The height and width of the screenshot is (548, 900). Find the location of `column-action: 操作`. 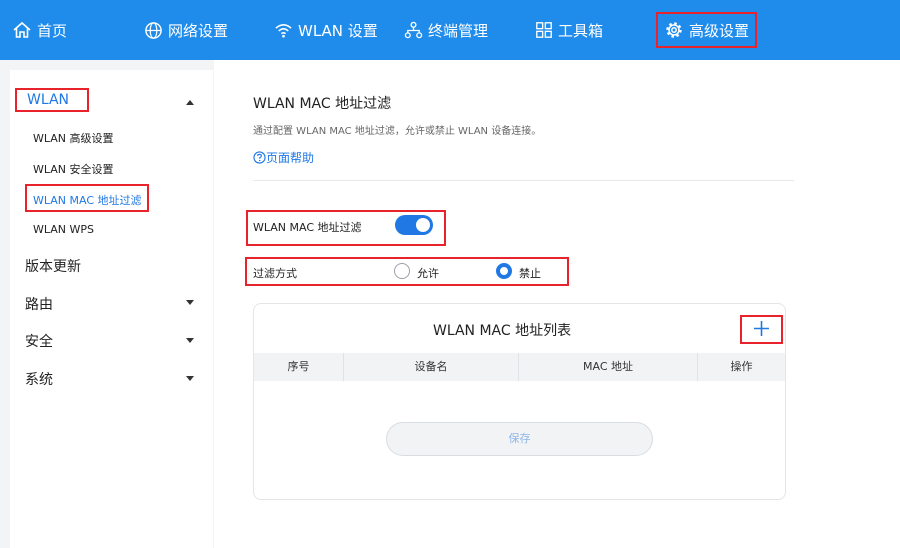

column-action: 操作 is located at coordinates (741, 366).